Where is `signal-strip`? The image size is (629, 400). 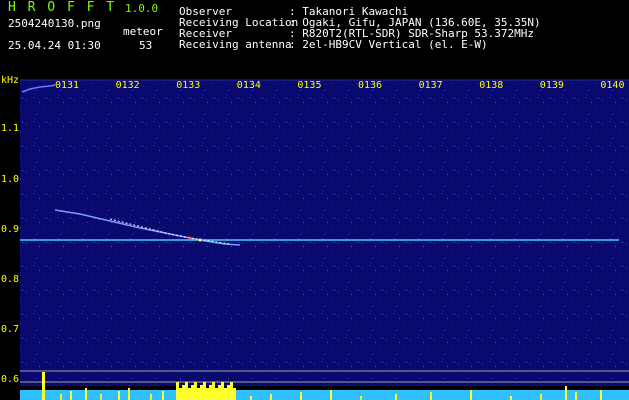
signal-strip is located at coordinates (324, 395).